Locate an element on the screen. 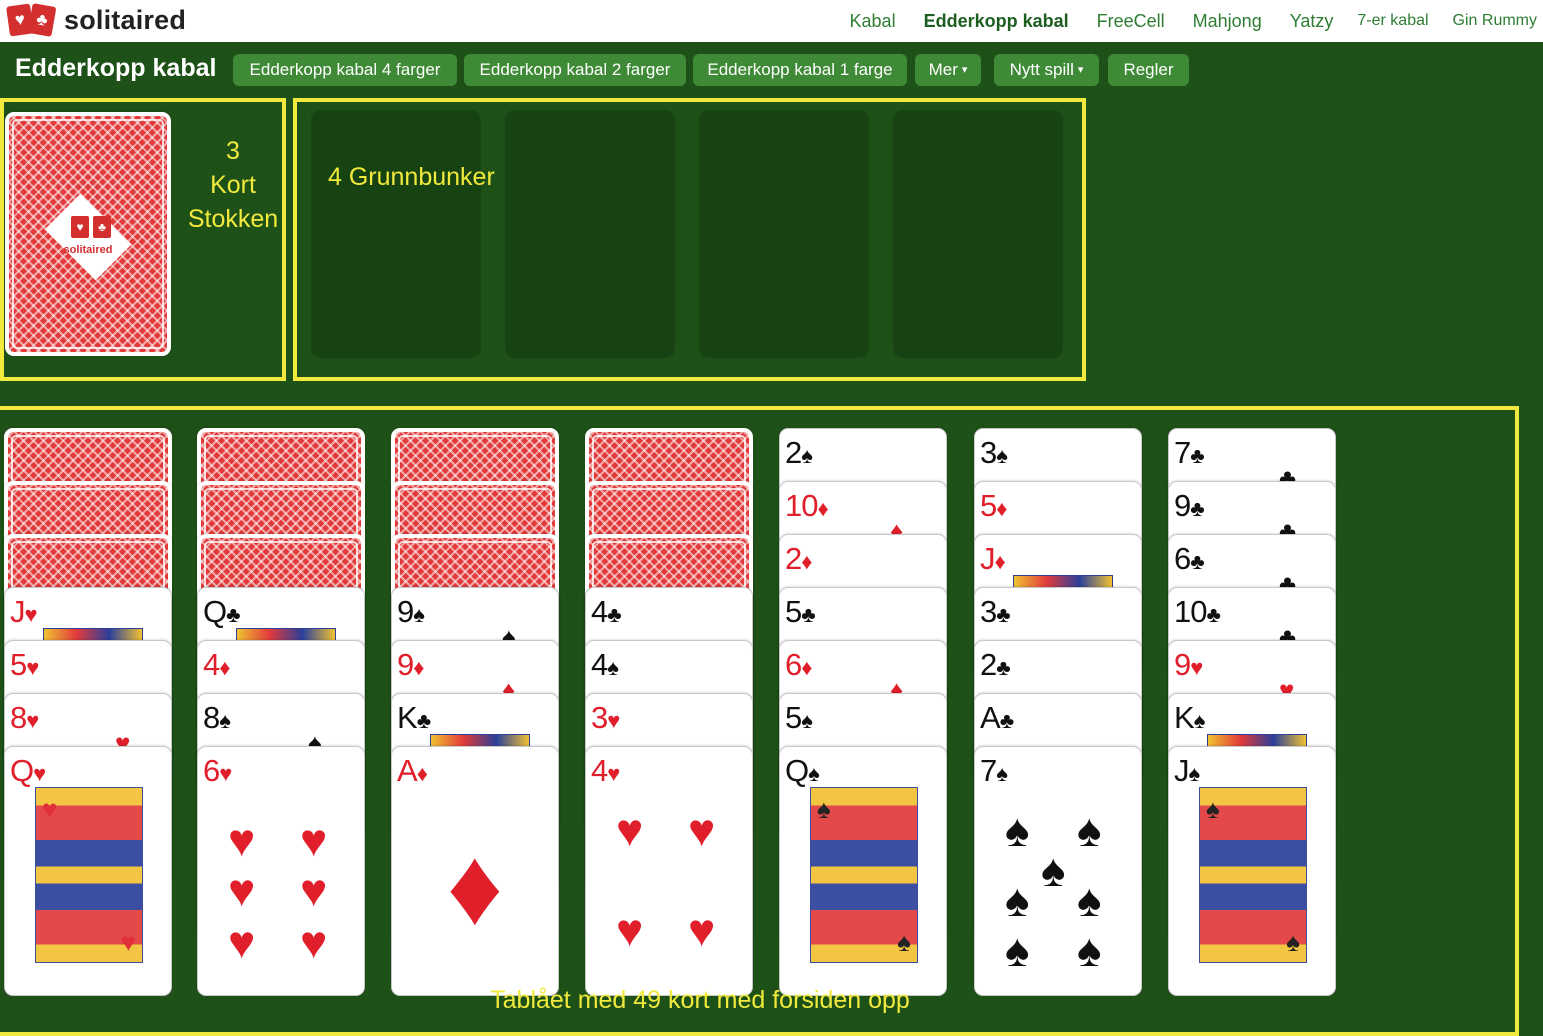  card-corner-index: Q♣ is located at coordinates (222, 613).